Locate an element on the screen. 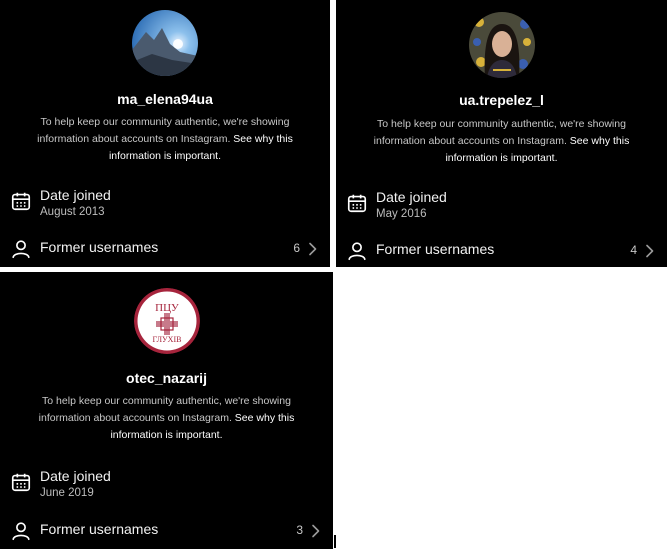  username: otec_nazarij is located at coordinates (166, 378).